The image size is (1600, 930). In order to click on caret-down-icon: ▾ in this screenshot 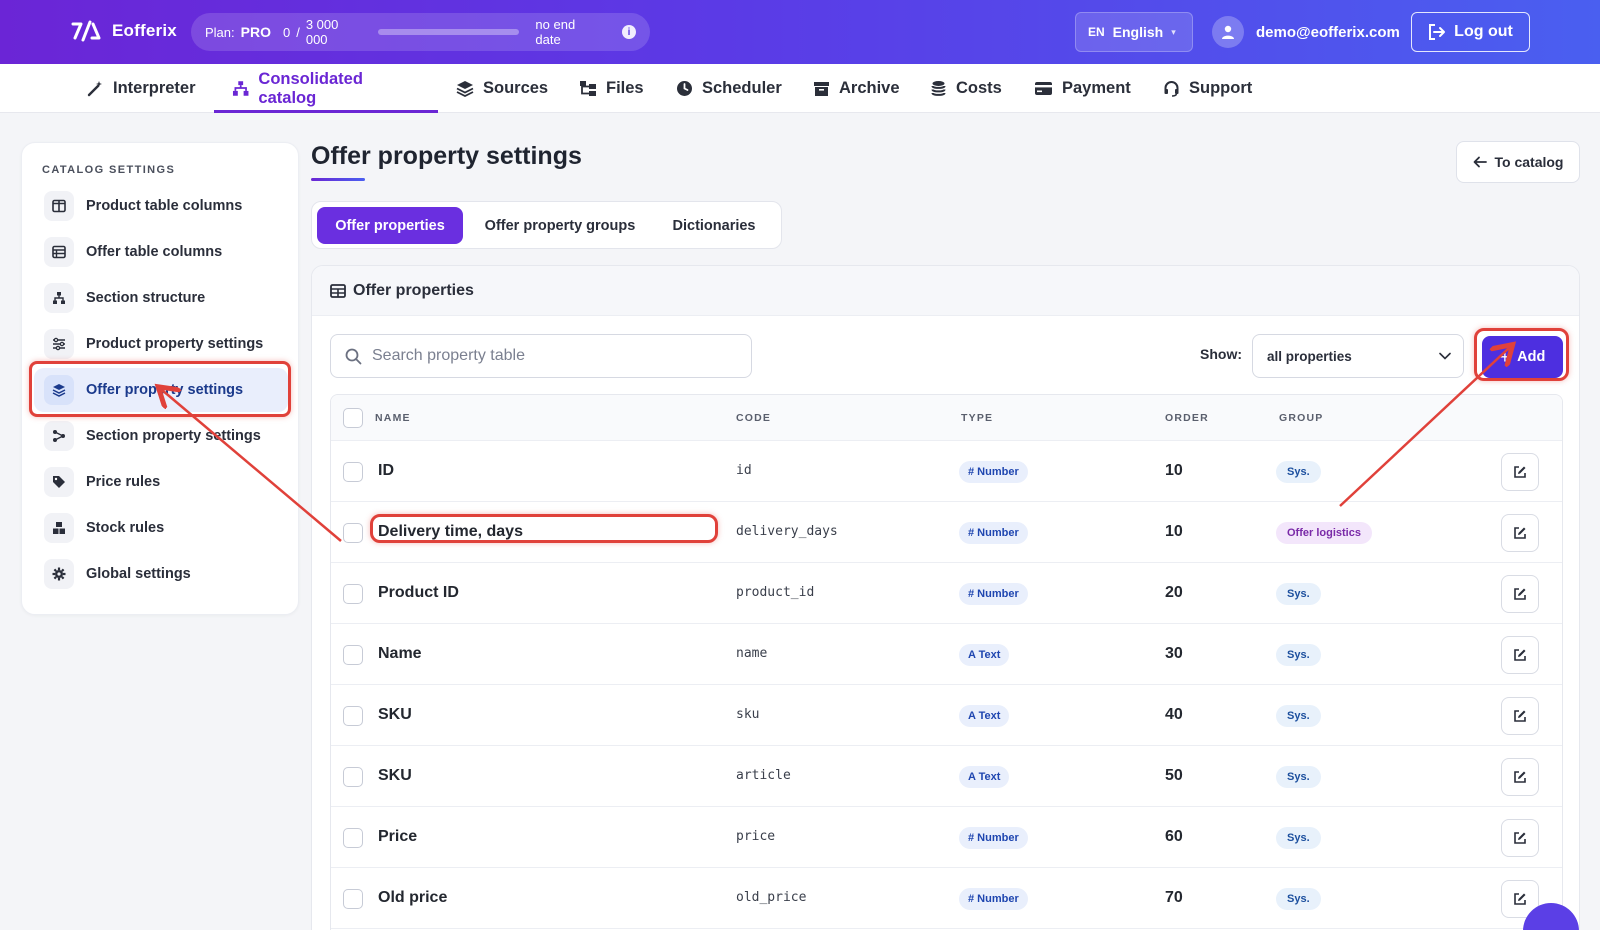, I will do `click(1173, 31)`.